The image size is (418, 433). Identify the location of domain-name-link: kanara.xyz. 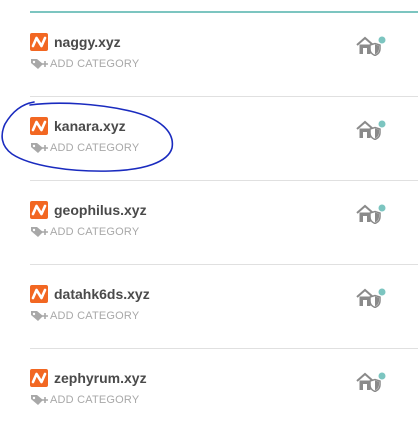
(90, 126).